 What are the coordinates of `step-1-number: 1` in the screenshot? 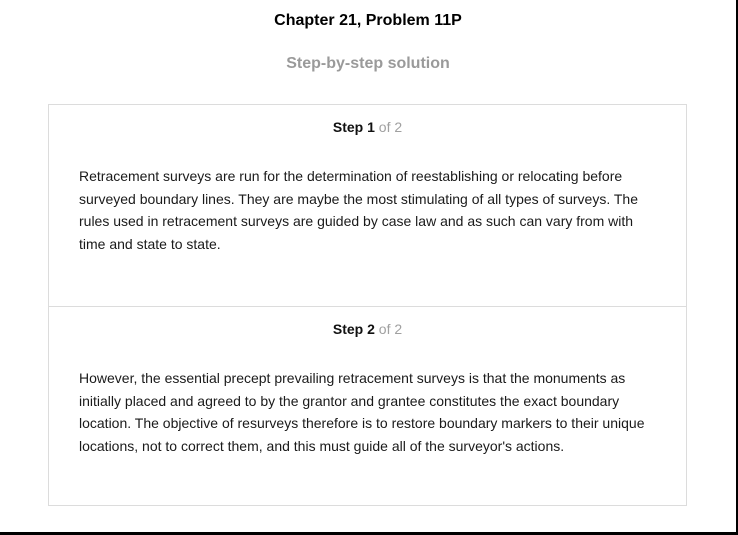 It's located at (371, 127).